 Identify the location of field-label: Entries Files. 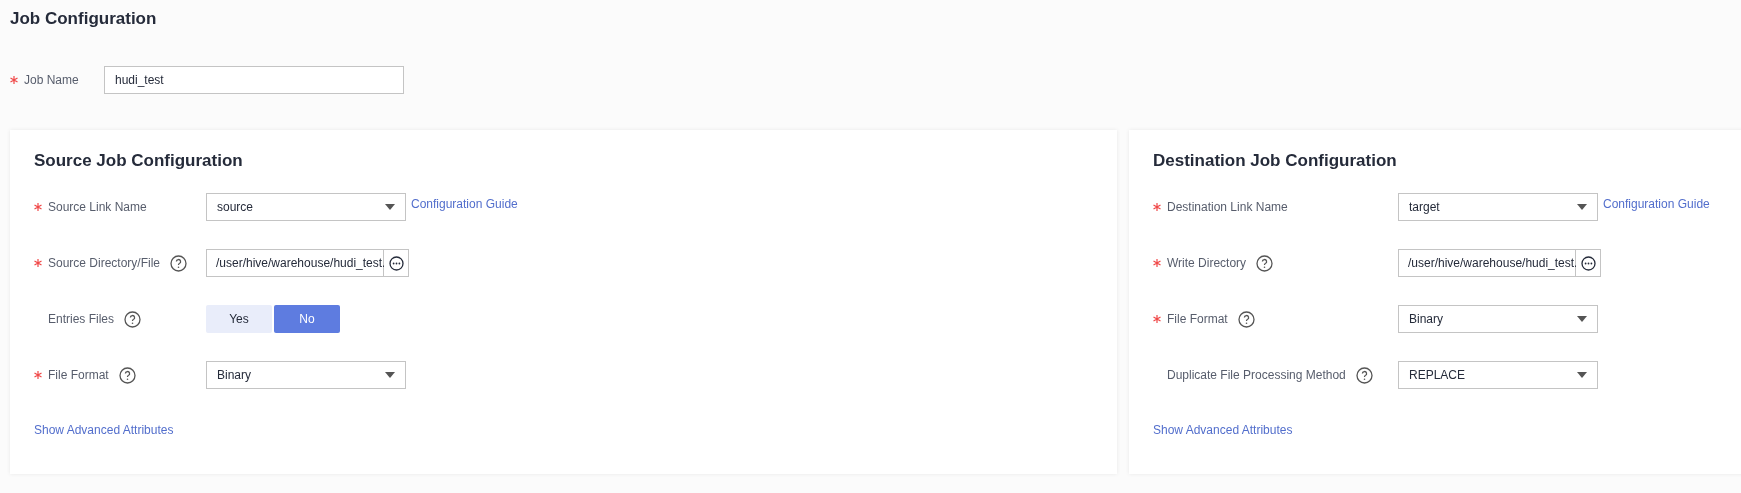
(81, 319).